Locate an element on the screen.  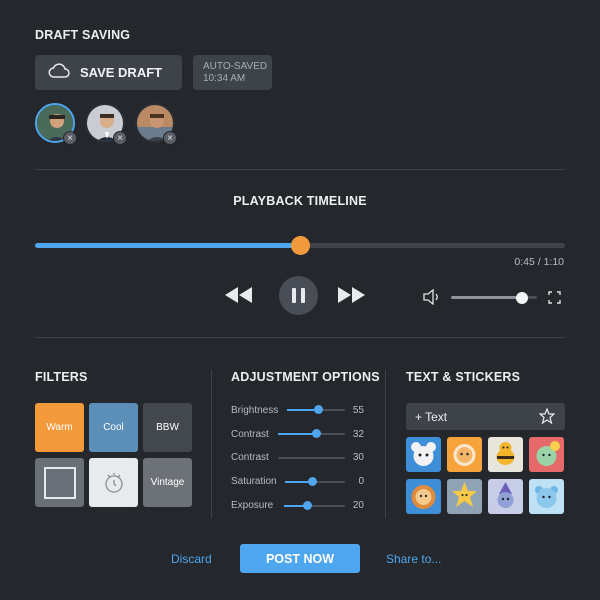
save-draft-button: SAVE DRAFT is located at coordinates (108, 72).